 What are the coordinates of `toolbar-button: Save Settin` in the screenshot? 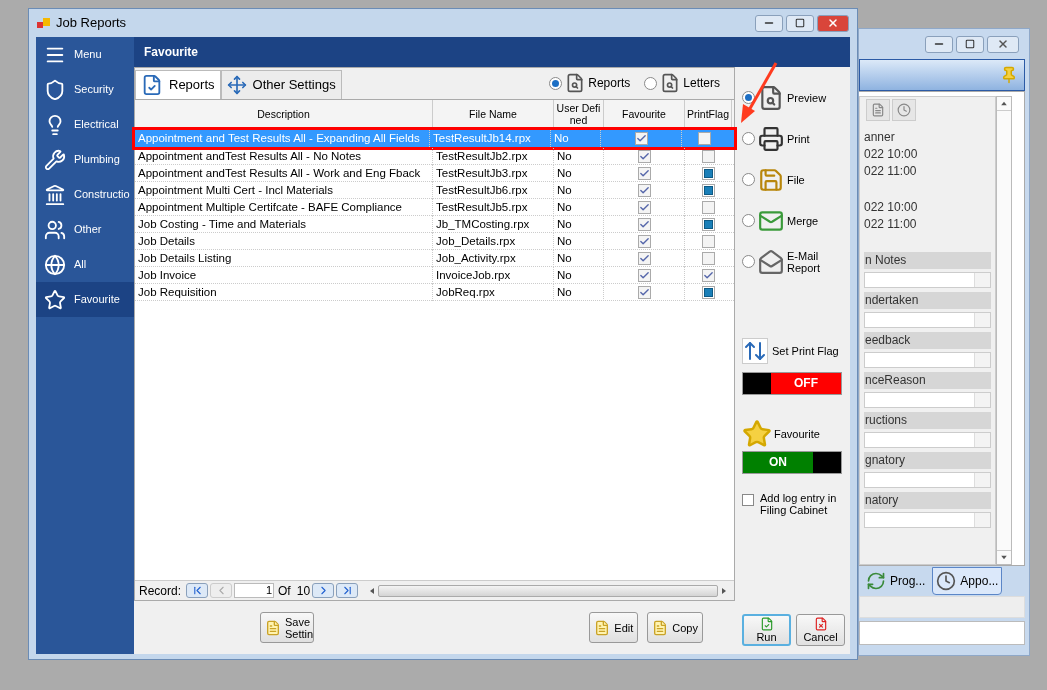 It's located at (287, 627).